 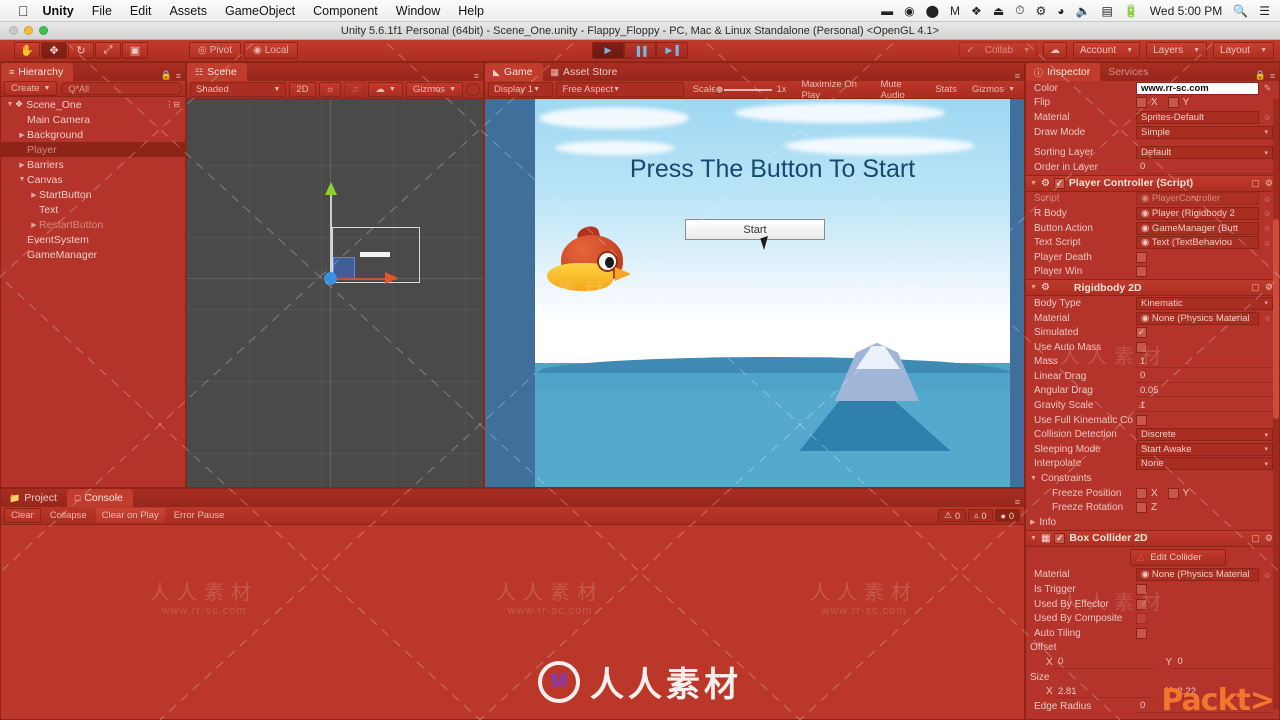 What do you see at coordinates (188, 11) in the screenshot?
I see `menu-item-assets: Assets` at bounding box center [188, 11].